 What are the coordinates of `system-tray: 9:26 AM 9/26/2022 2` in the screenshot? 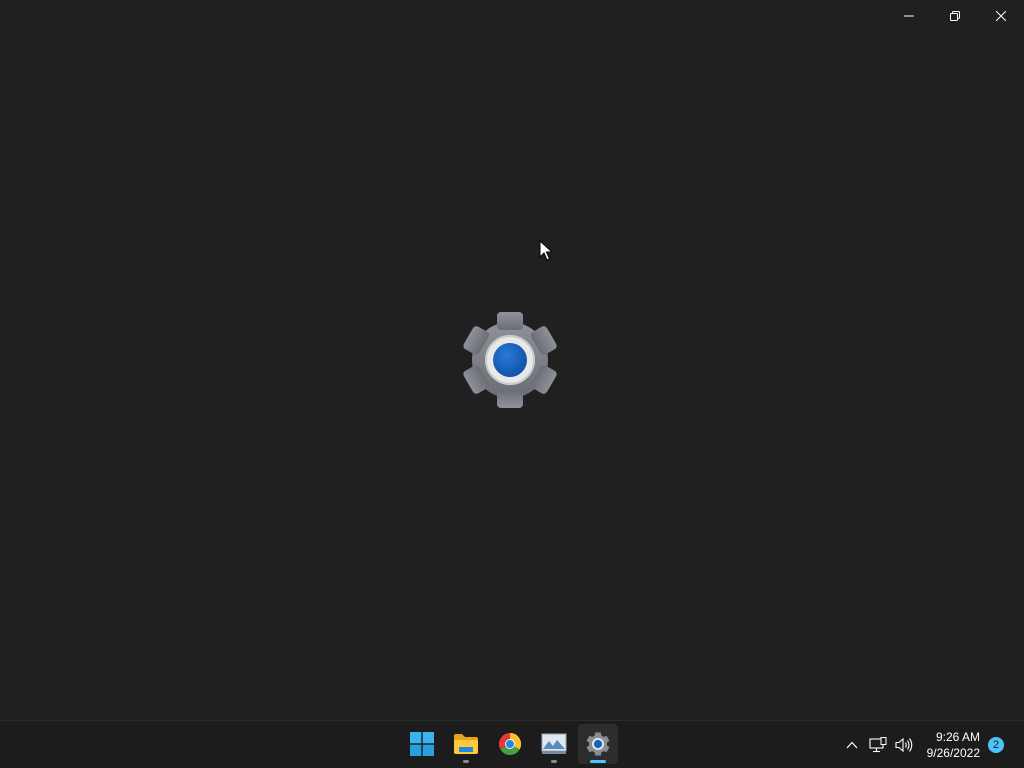 It's located at (931, 744).